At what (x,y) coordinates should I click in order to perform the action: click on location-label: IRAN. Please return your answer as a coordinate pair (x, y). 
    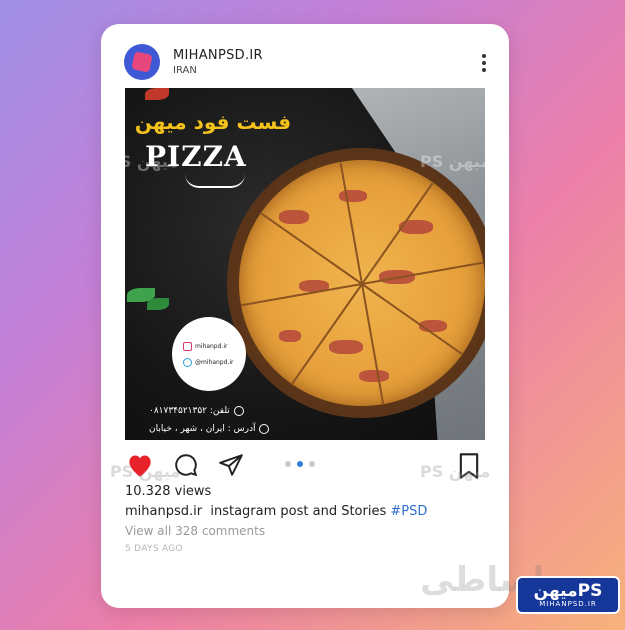
    Looking at the image, I should click on (185, 70).